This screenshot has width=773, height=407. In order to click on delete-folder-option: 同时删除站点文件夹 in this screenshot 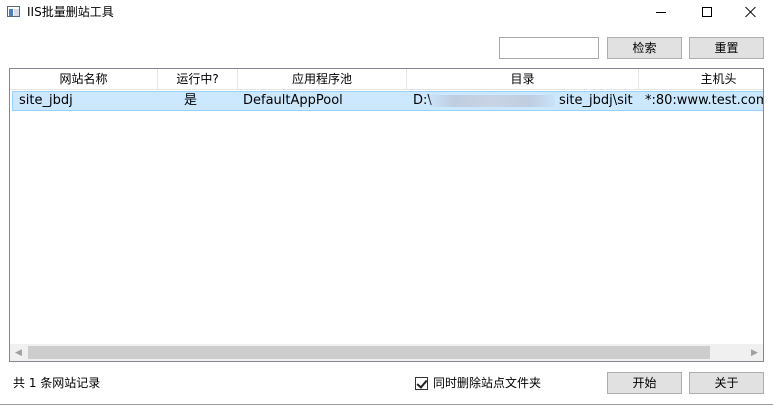, I will do `click(478, 383)`.